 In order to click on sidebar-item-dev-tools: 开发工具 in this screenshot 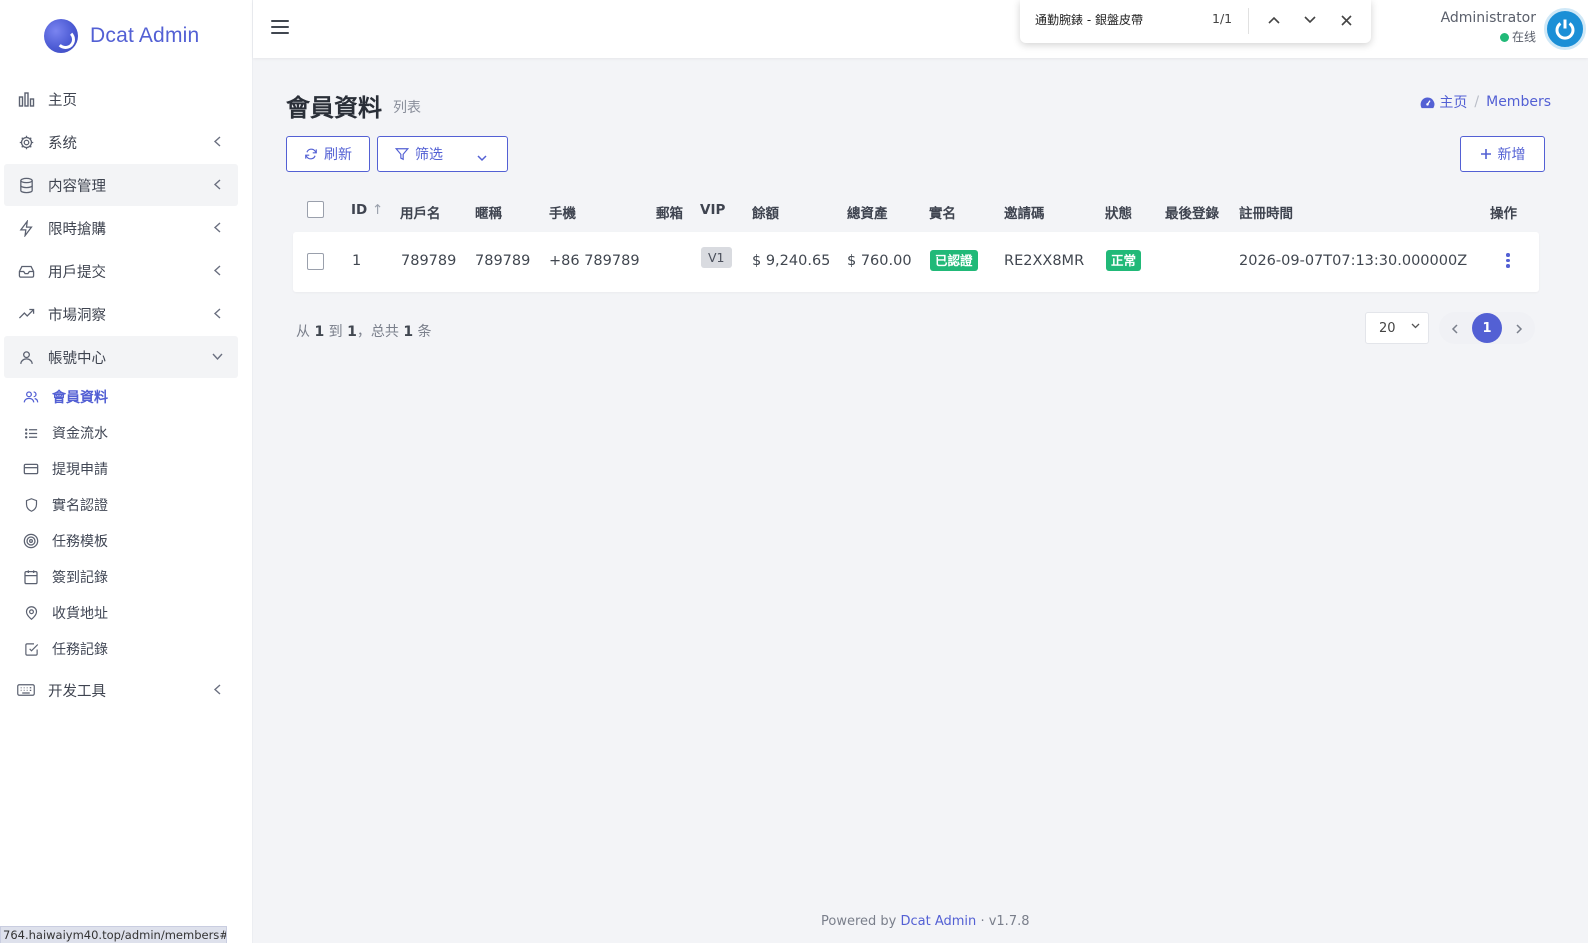, I will do `click(121, 690)`.